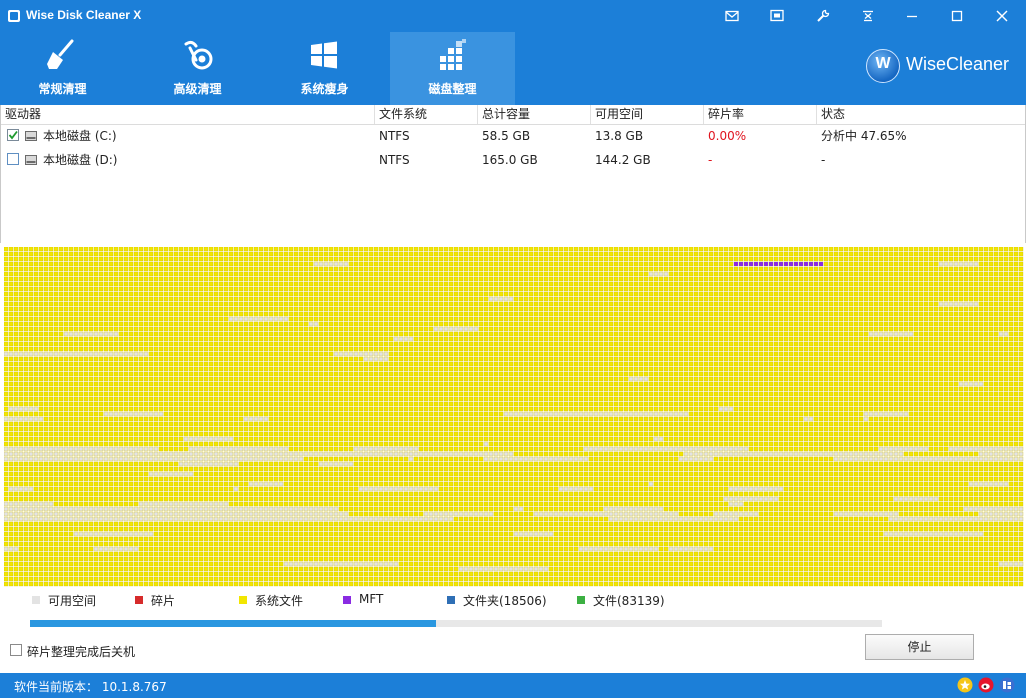 The width and height of the screenshot is (1026, 698). I want to click on progress-fill, so click(233, 623).